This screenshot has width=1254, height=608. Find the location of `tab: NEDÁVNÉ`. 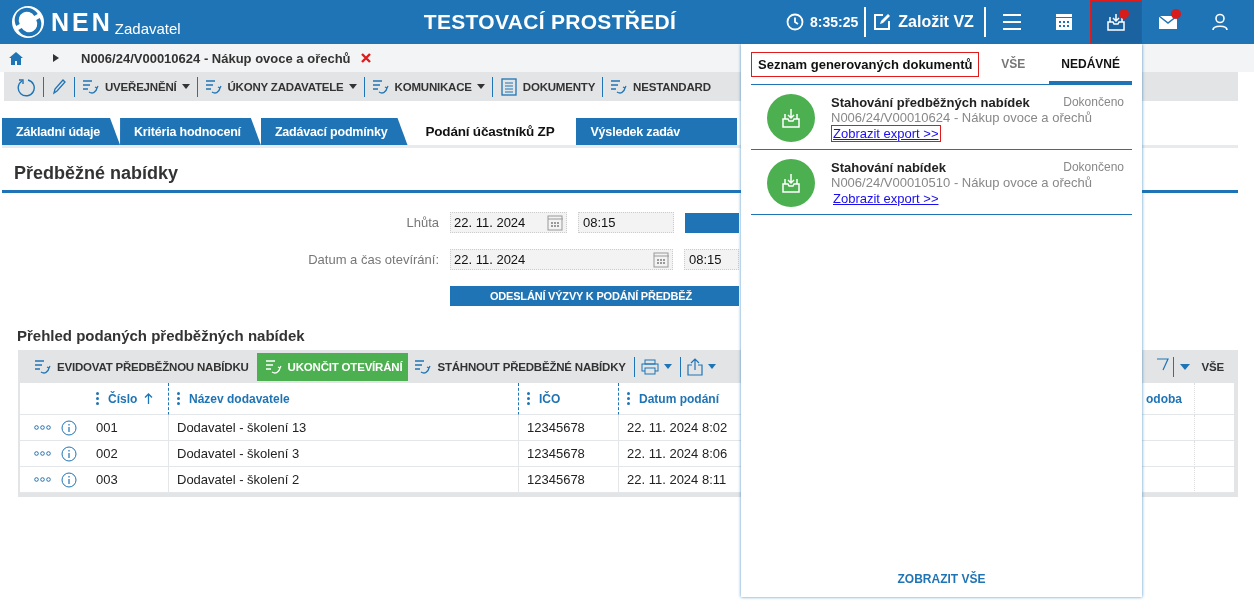

tab: NEDÁVNÉ is located at coordinates (1090, 64).